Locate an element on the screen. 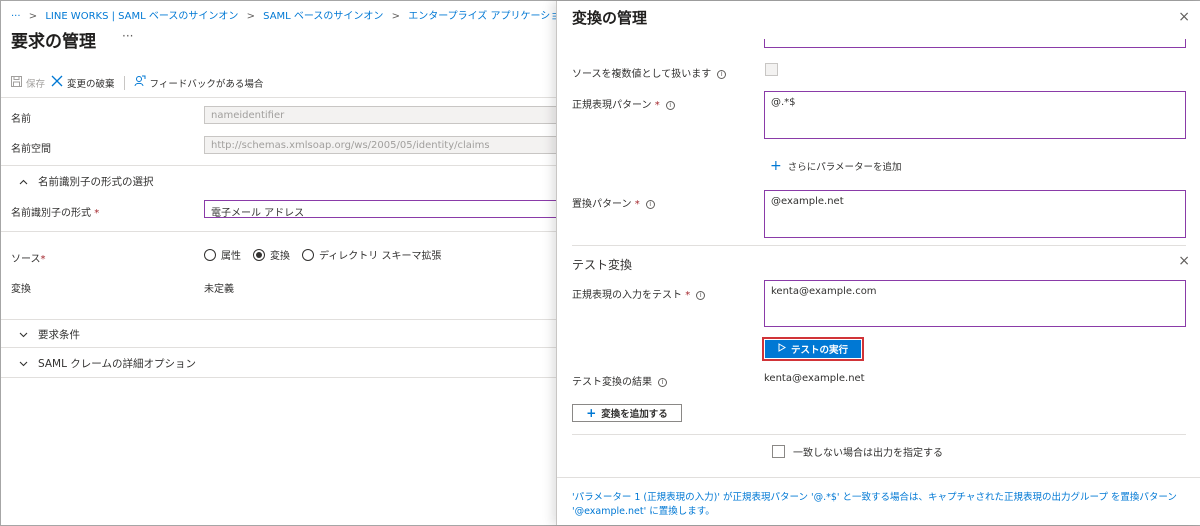 This screenshot has width=1200, height=526. discard-button: 変更の破棄 is located at coordinates (83, 82).